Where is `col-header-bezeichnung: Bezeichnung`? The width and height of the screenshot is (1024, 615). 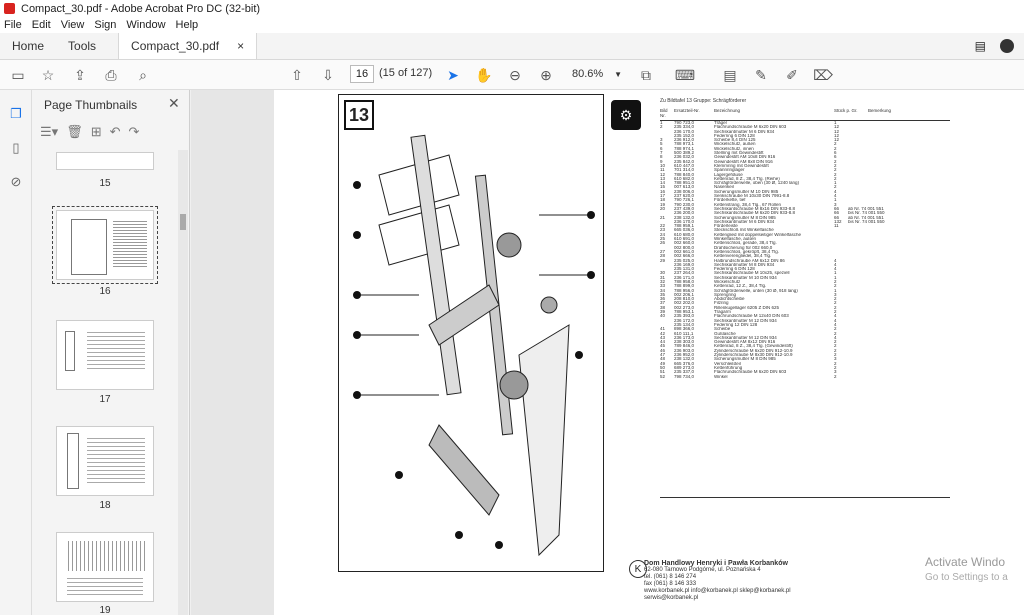 col-header-bezeichnung: Bezeichnung is located at coordinates (727, 110).